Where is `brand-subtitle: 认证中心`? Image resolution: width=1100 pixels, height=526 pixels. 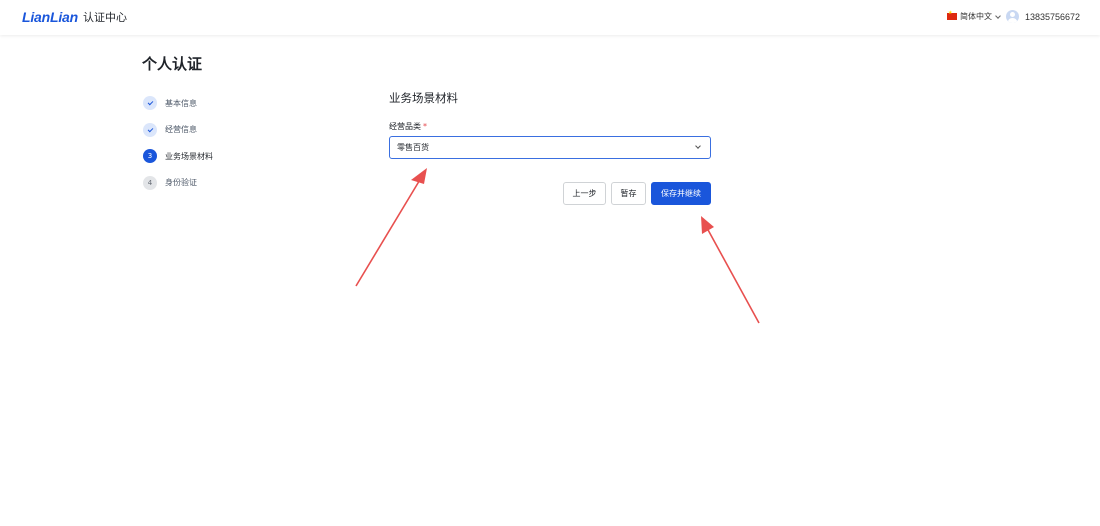
brand-subtitle: 认证中心 is located at coordinates (104, 17).